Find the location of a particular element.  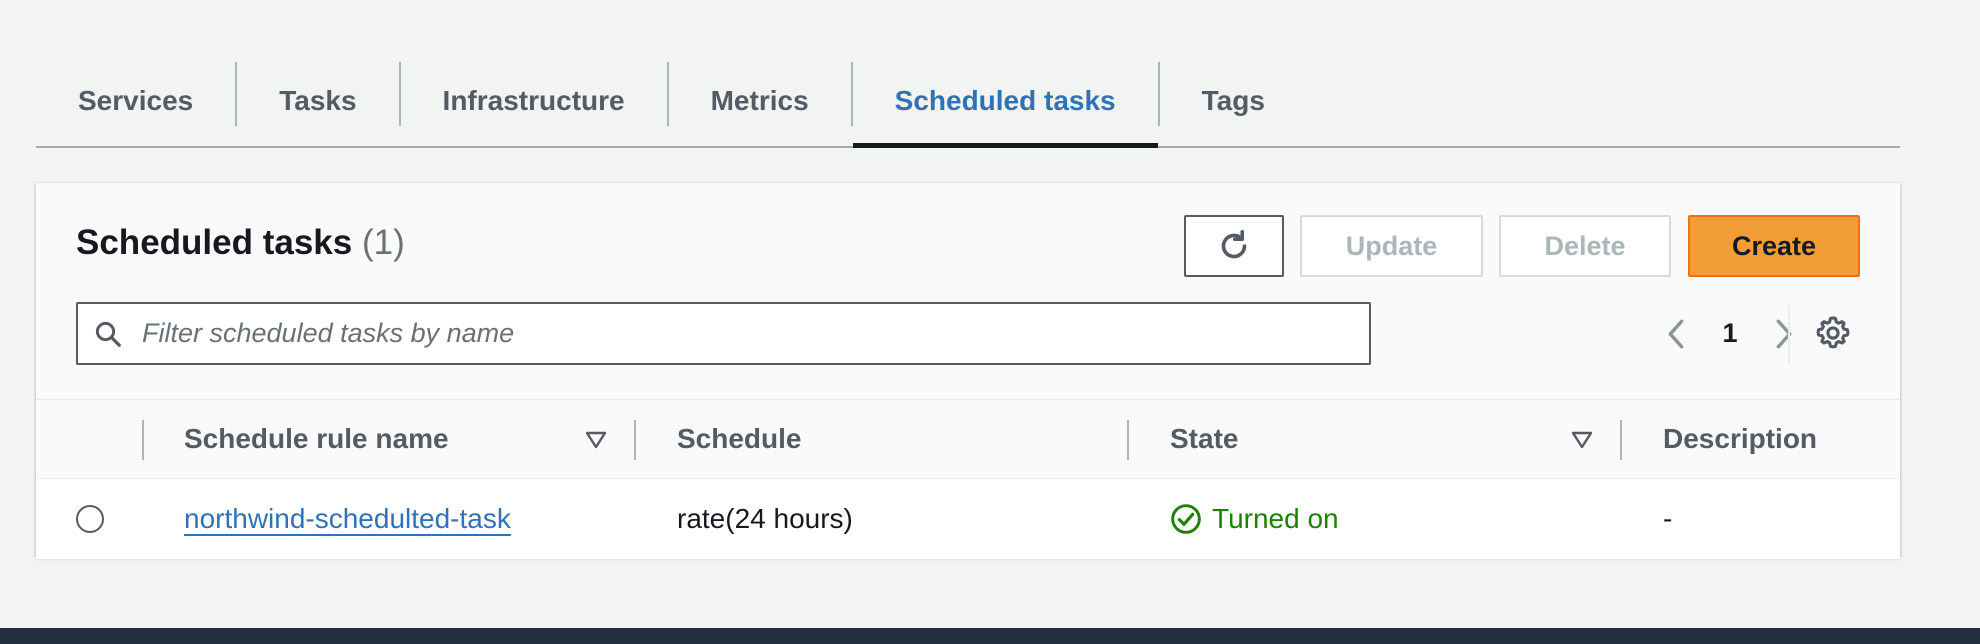

column-header-schedule: Schedule is located at coordinates (739, 439).